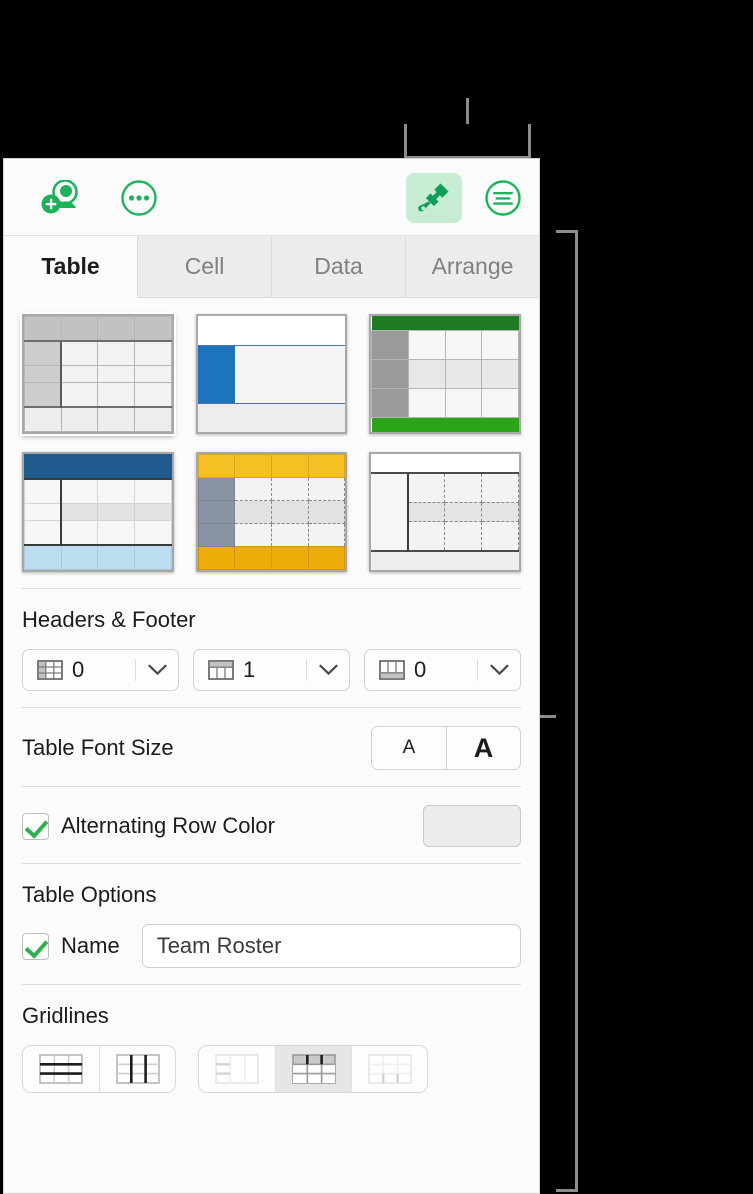  What do you see at coordinates (205, 266) in the screenshot?
I see `tab-cell: Cell` at bounding box center [205, 266].